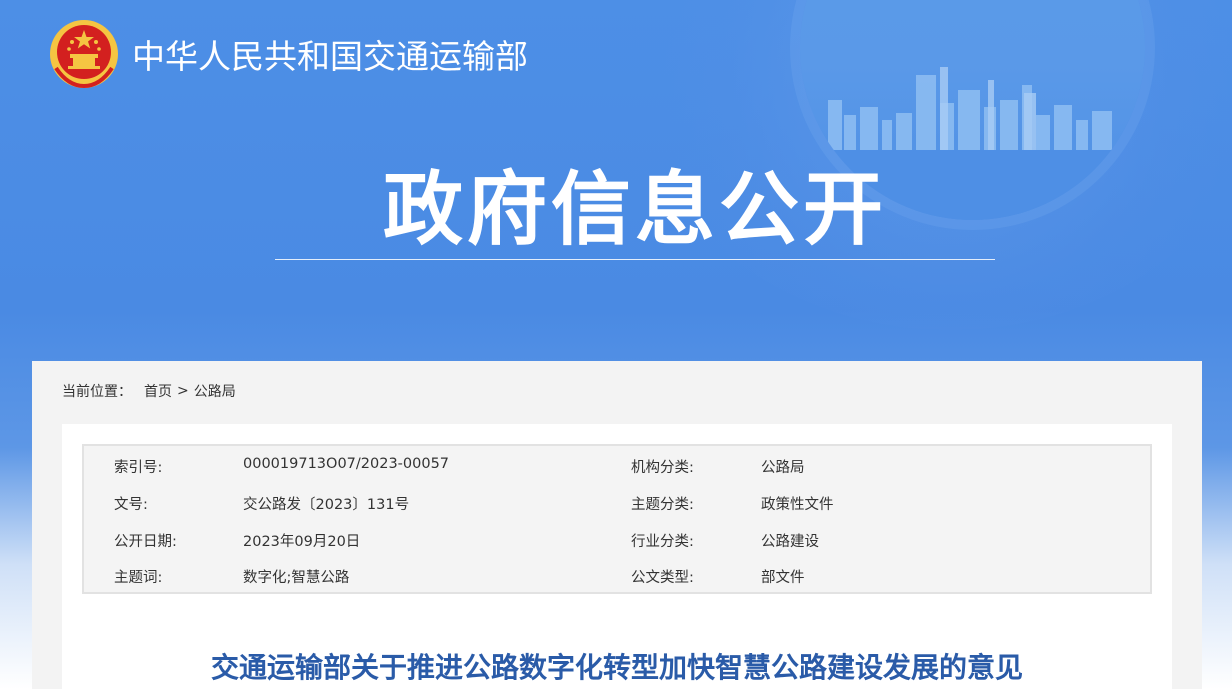  I want to click on metadata-value: 数字化;智慧公路, so click(296, 578).